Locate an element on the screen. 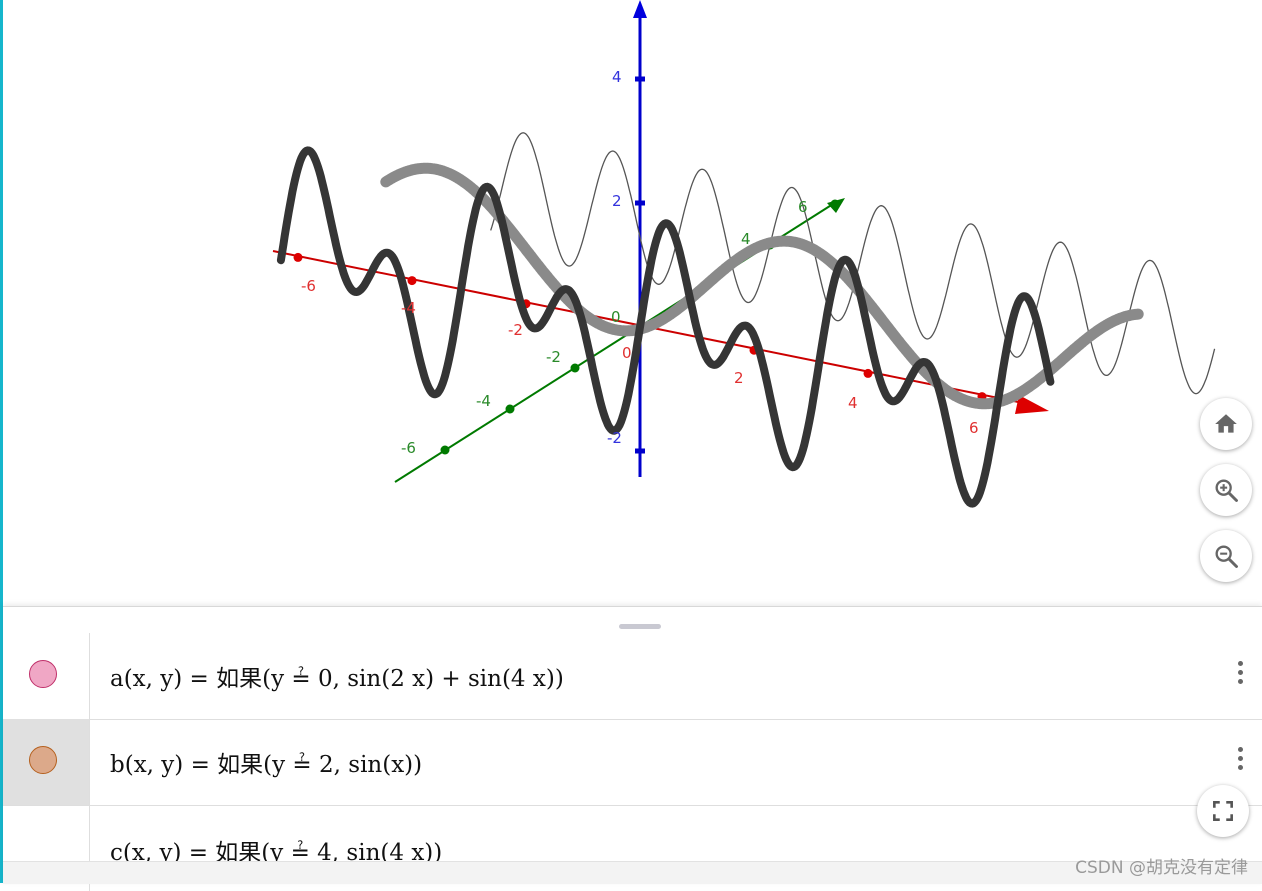 This screenshot has width=1262, height=891. y-tick-label: 0 is located at coordinates (616, 317).